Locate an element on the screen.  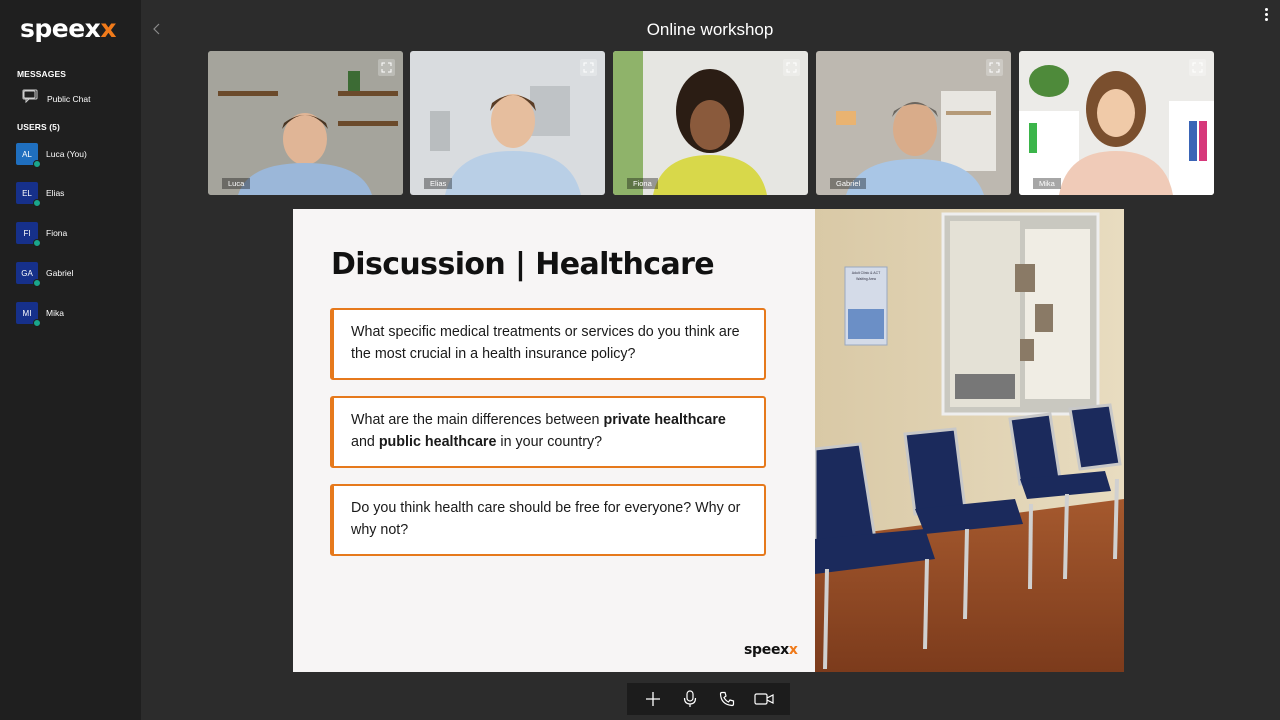
public-chat-item: Public Chat is located at coordinates (56, 98).